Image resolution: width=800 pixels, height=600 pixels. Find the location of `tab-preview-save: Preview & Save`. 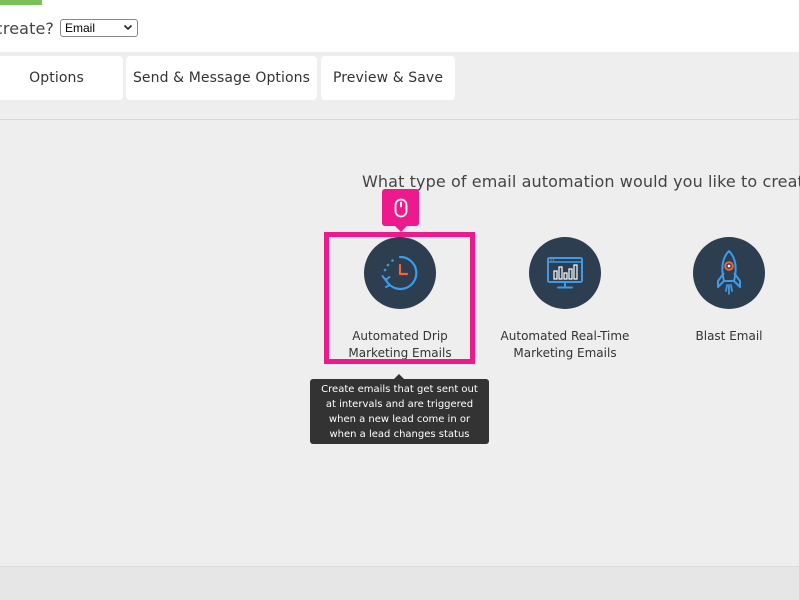

tab-preview-save: Preview & Save is located at coordinates (388, 78).